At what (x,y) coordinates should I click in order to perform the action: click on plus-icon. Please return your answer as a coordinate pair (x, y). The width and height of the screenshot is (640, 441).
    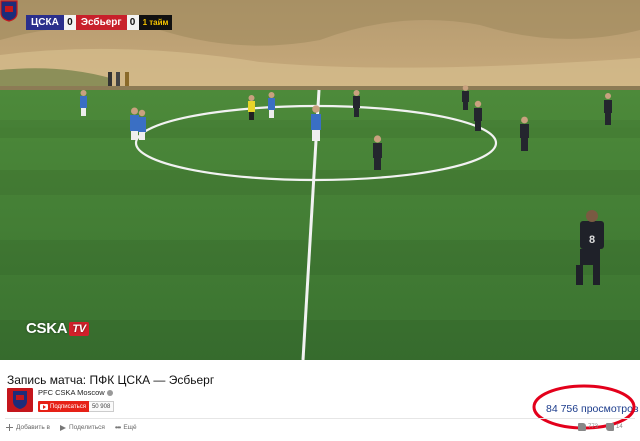
    Looking at the image, I should click on (9, 427).